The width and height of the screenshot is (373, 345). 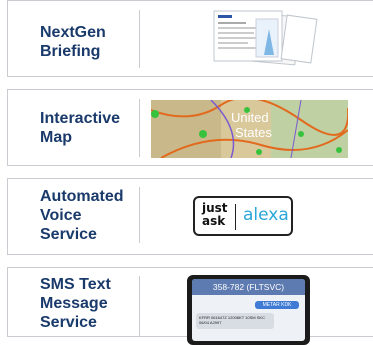 I want to click on alexa-badge-icon: just ask alexa, so click(x=243, y=216).